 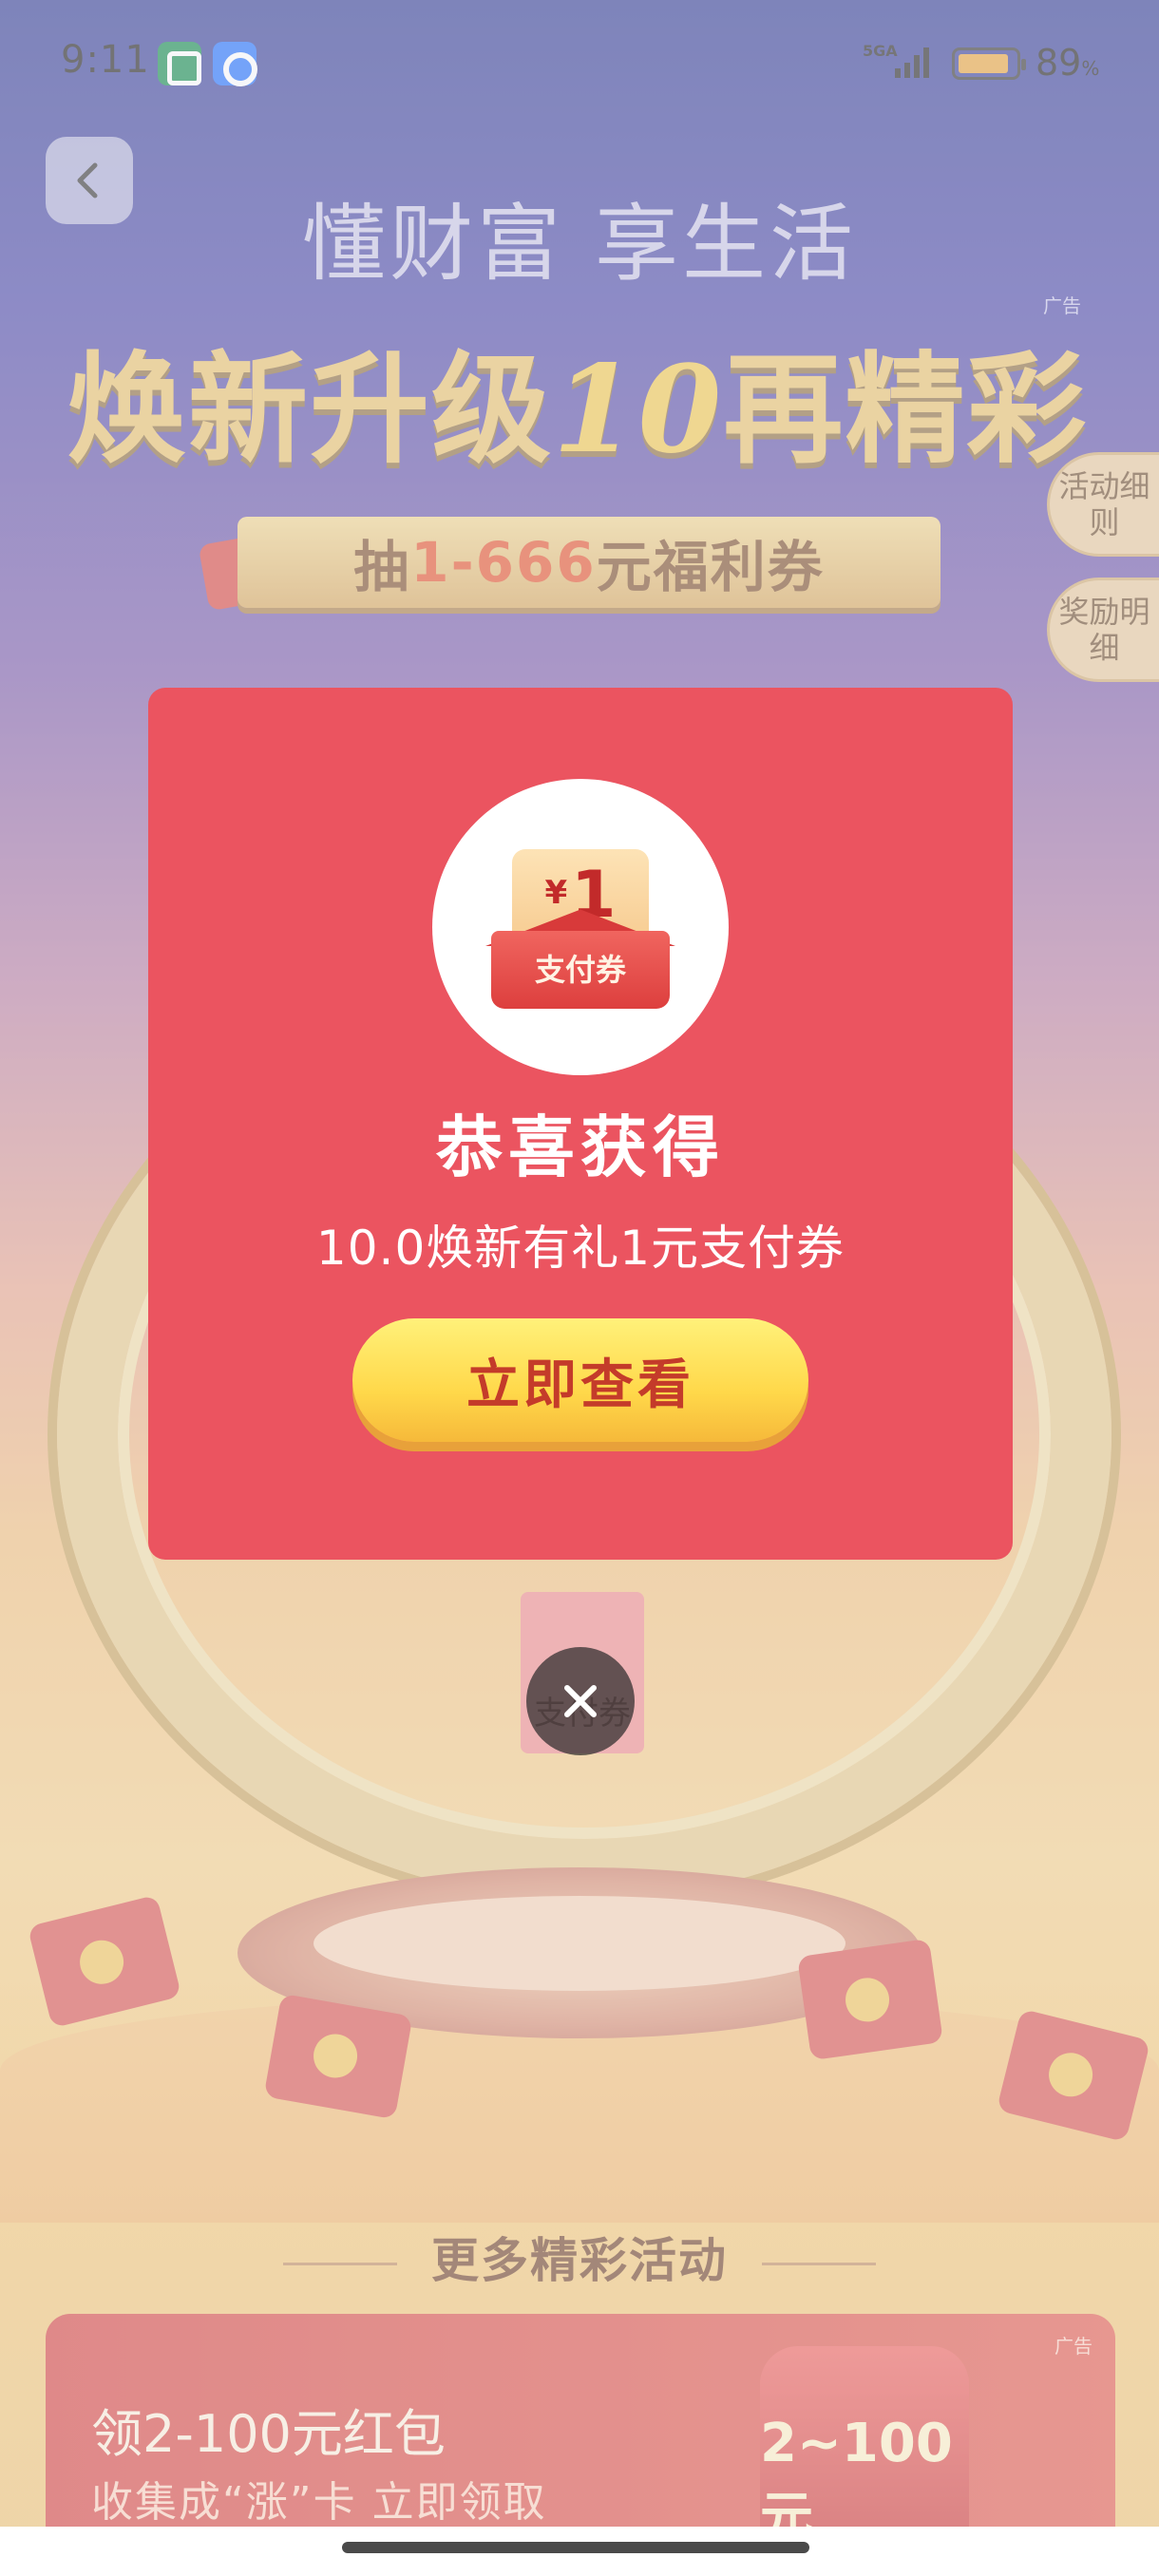 What do you see at coordinates (580, 1380) in the screenshot?
I see `view-now-button: 立即查看` at bounding box center [580, 1380].